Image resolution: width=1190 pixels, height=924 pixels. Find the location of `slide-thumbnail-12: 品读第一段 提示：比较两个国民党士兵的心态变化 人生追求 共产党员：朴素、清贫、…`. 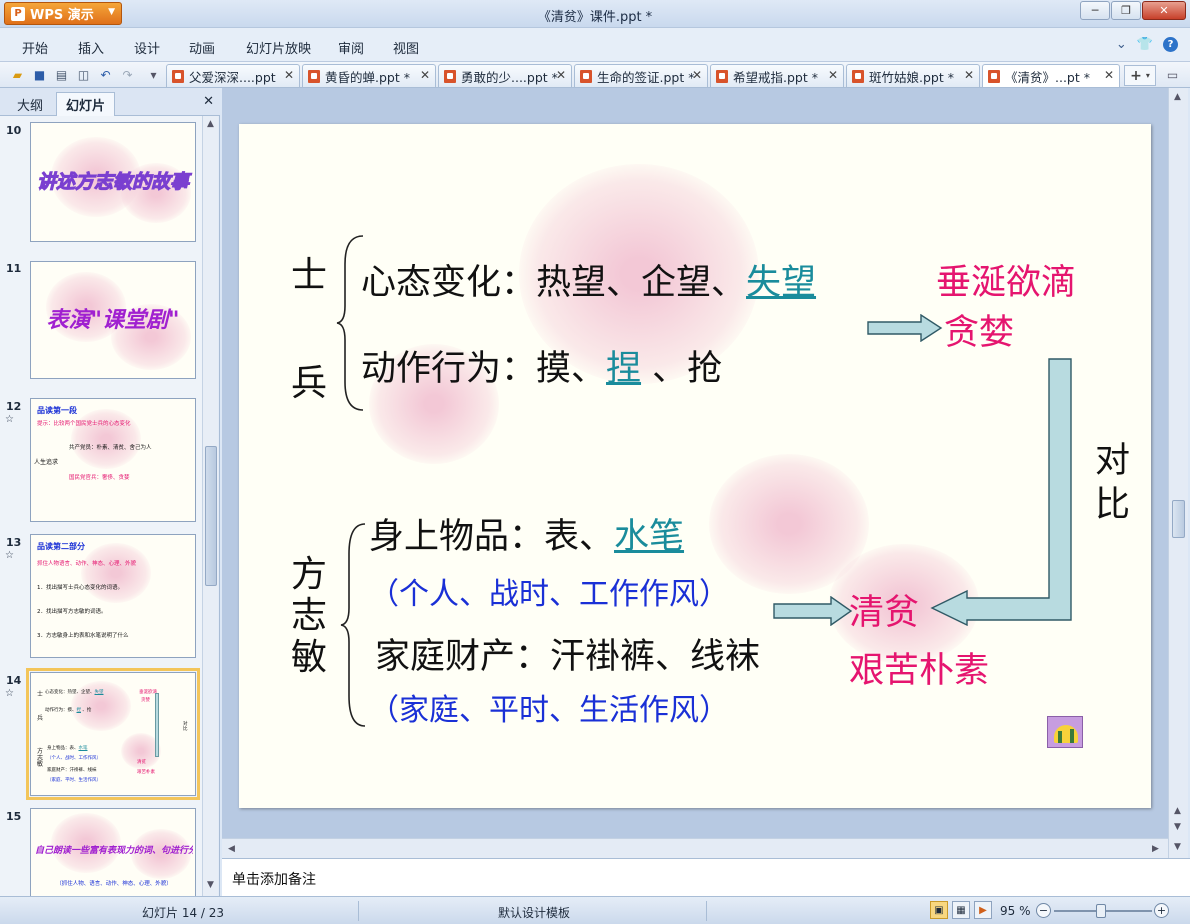

slide-thumbnail-12: 品读第一段 提示：比较两个国民党士兵的心态变化 人生追求 共产党员：朴素、清贫、… is located at coordinates (113, 460).